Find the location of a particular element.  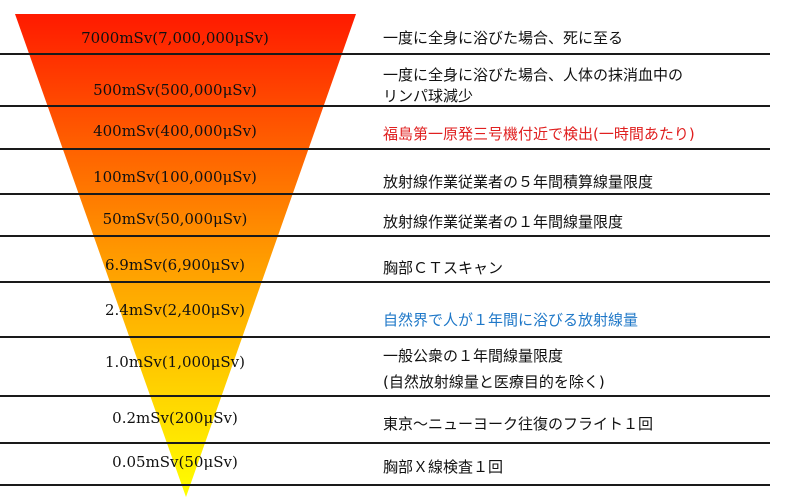

effect-description: 胸部ＣＴスキャン is located at coordinates (443, 268).